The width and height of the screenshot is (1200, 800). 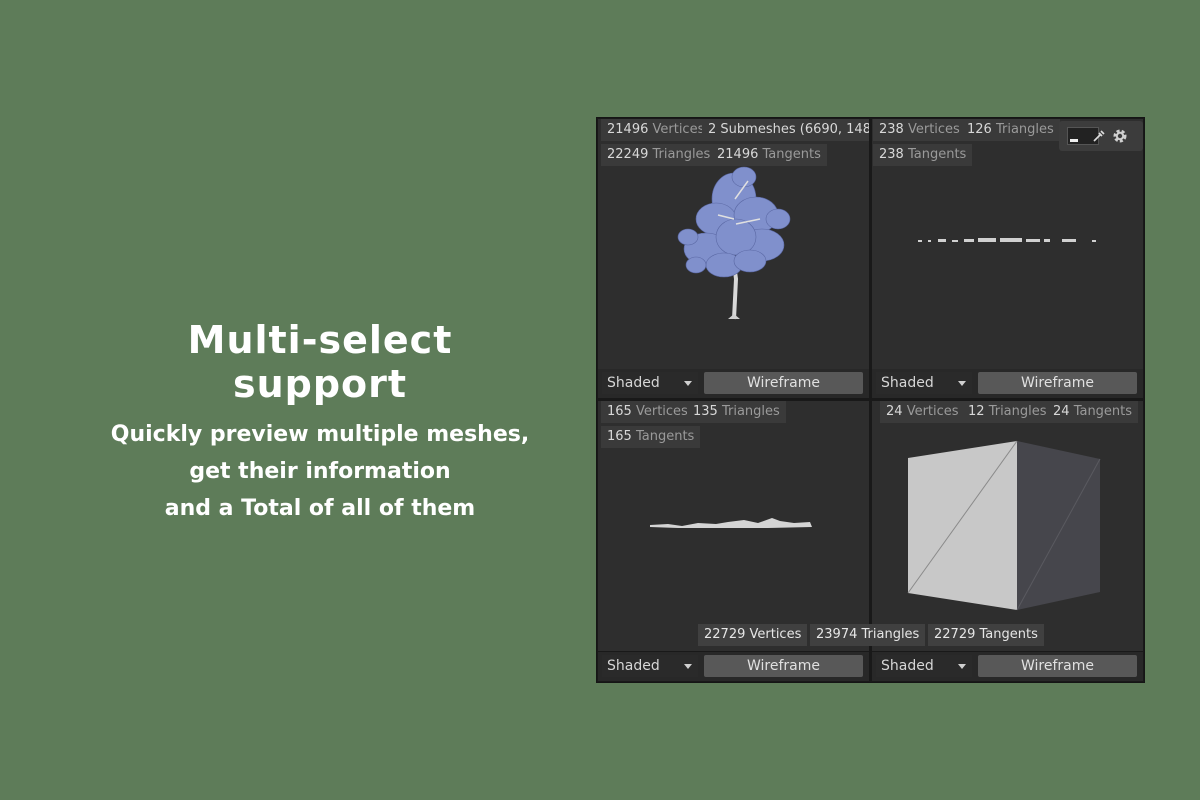 I want to click on promo-line-2: get their information, so click(x=320, y=471).